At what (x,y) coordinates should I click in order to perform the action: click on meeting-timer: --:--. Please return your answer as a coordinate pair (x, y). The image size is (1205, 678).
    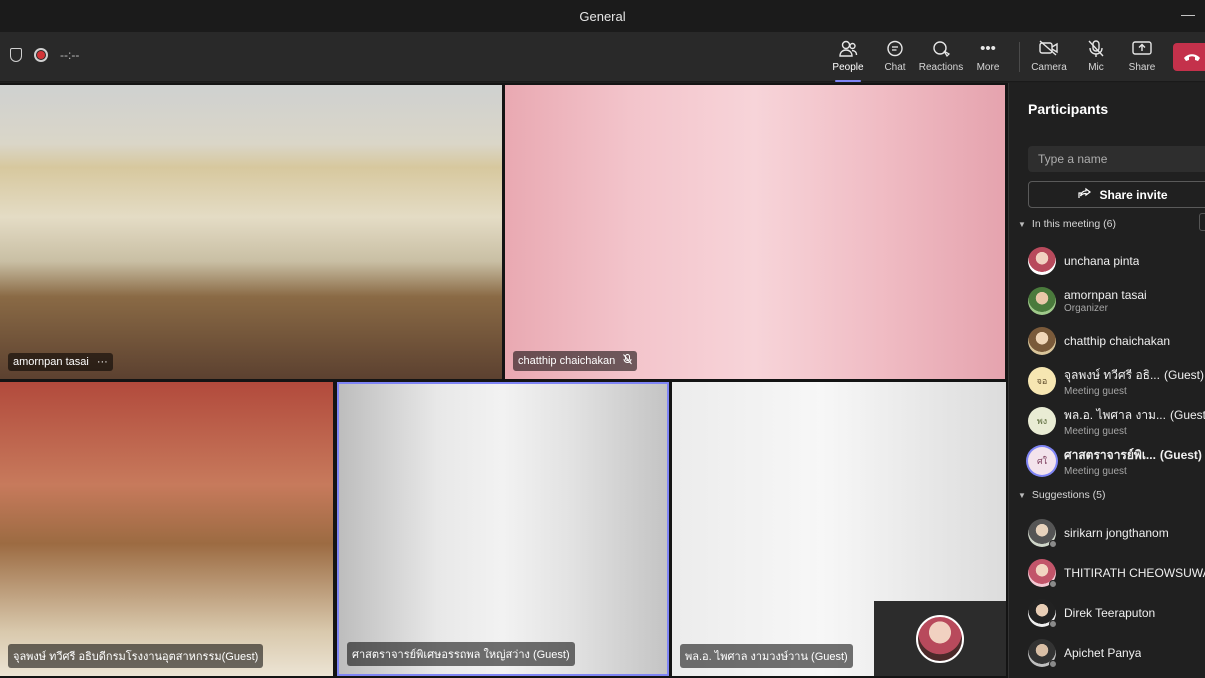
    Looking at the image, I should click on (70, 55).